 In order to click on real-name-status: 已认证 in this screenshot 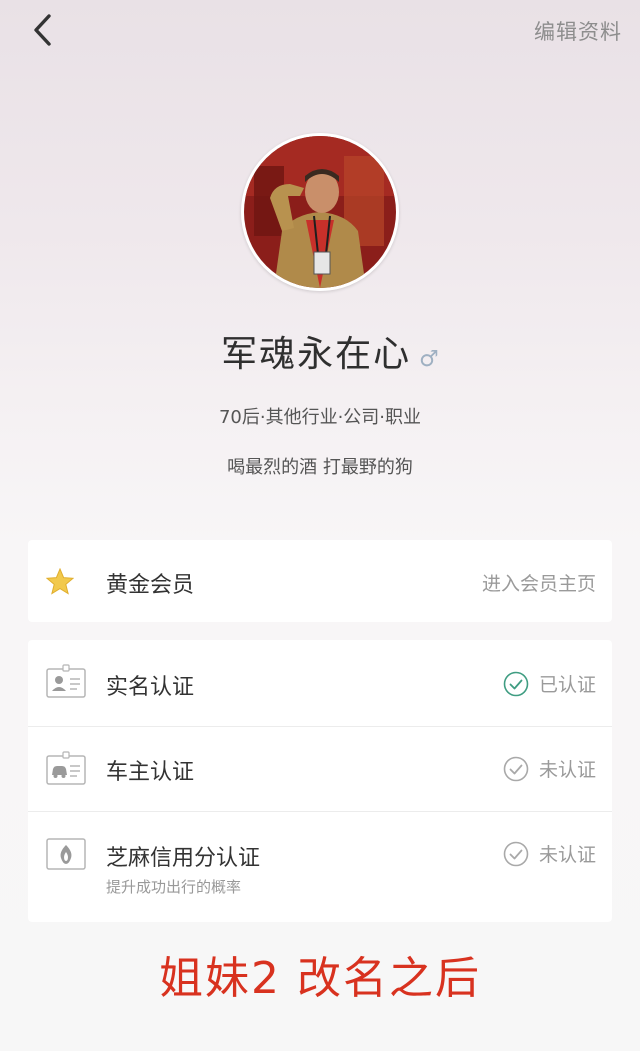, I will do `click(549, 683)`.